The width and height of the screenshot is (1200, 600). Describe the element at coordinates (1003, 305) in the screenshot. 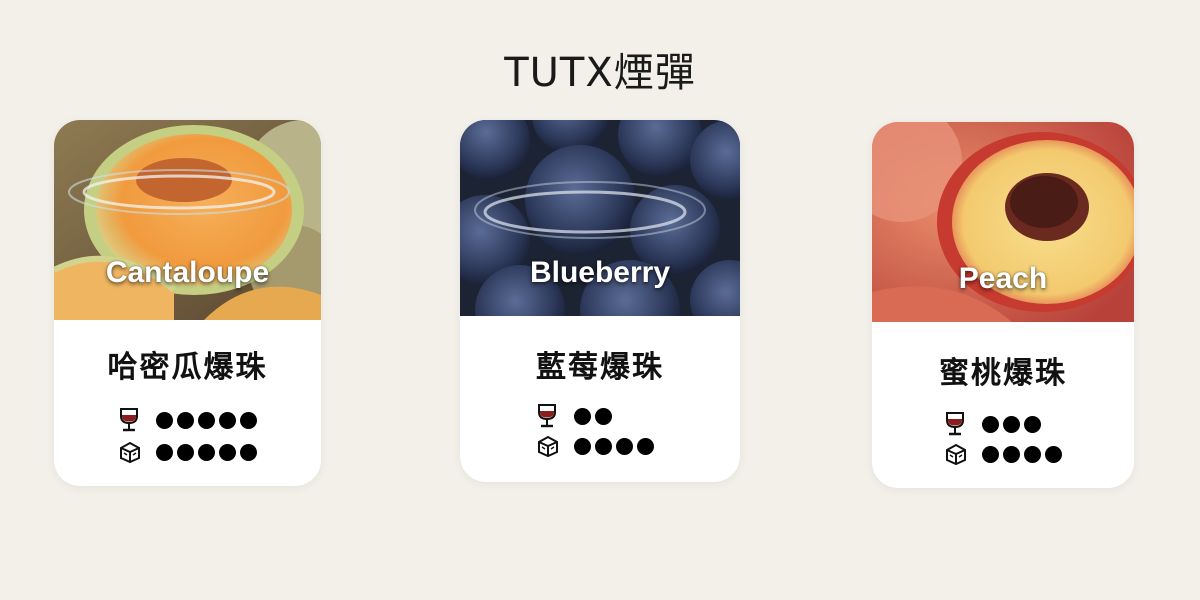

I see `product-card-peach: Peach 蜜桃爆珠` at that location.